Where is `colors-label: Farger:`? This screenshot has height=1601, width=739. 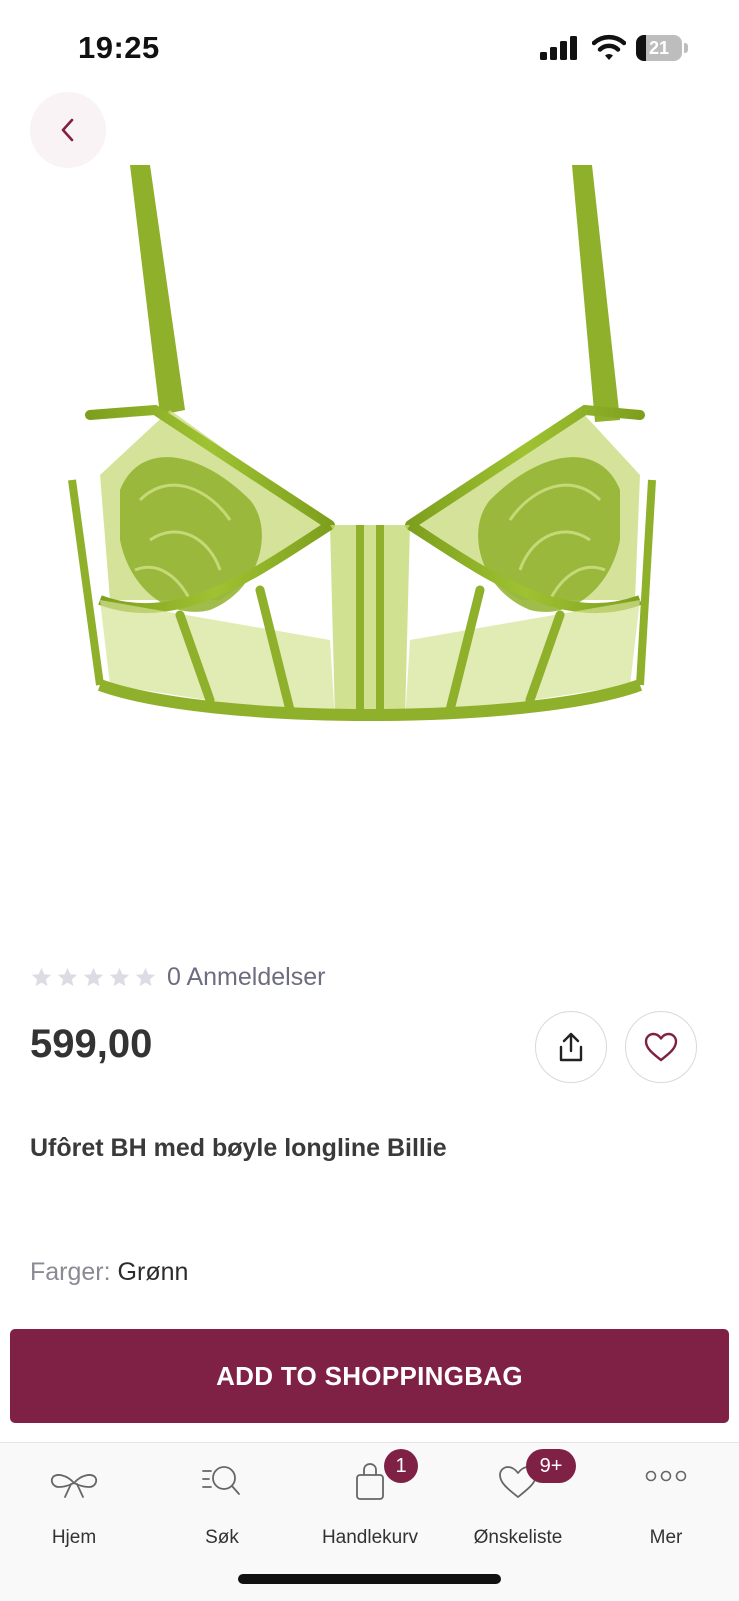
colors-label: Farger: is located at coordinates (70, 1272).